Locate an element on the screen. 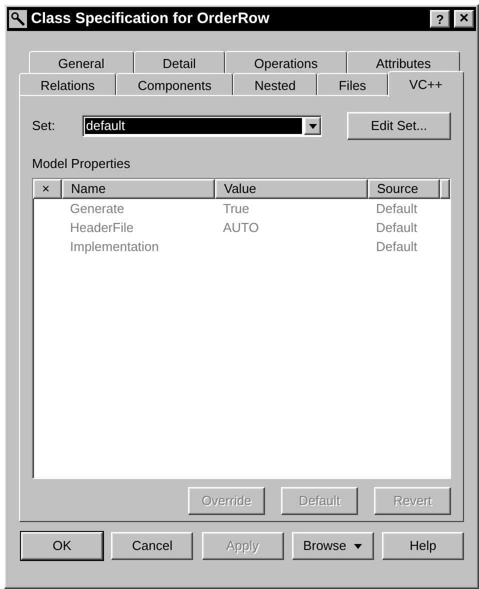 This screenshot has height=589, width=479. set-label: Set: is located at coordinates (44, 126).